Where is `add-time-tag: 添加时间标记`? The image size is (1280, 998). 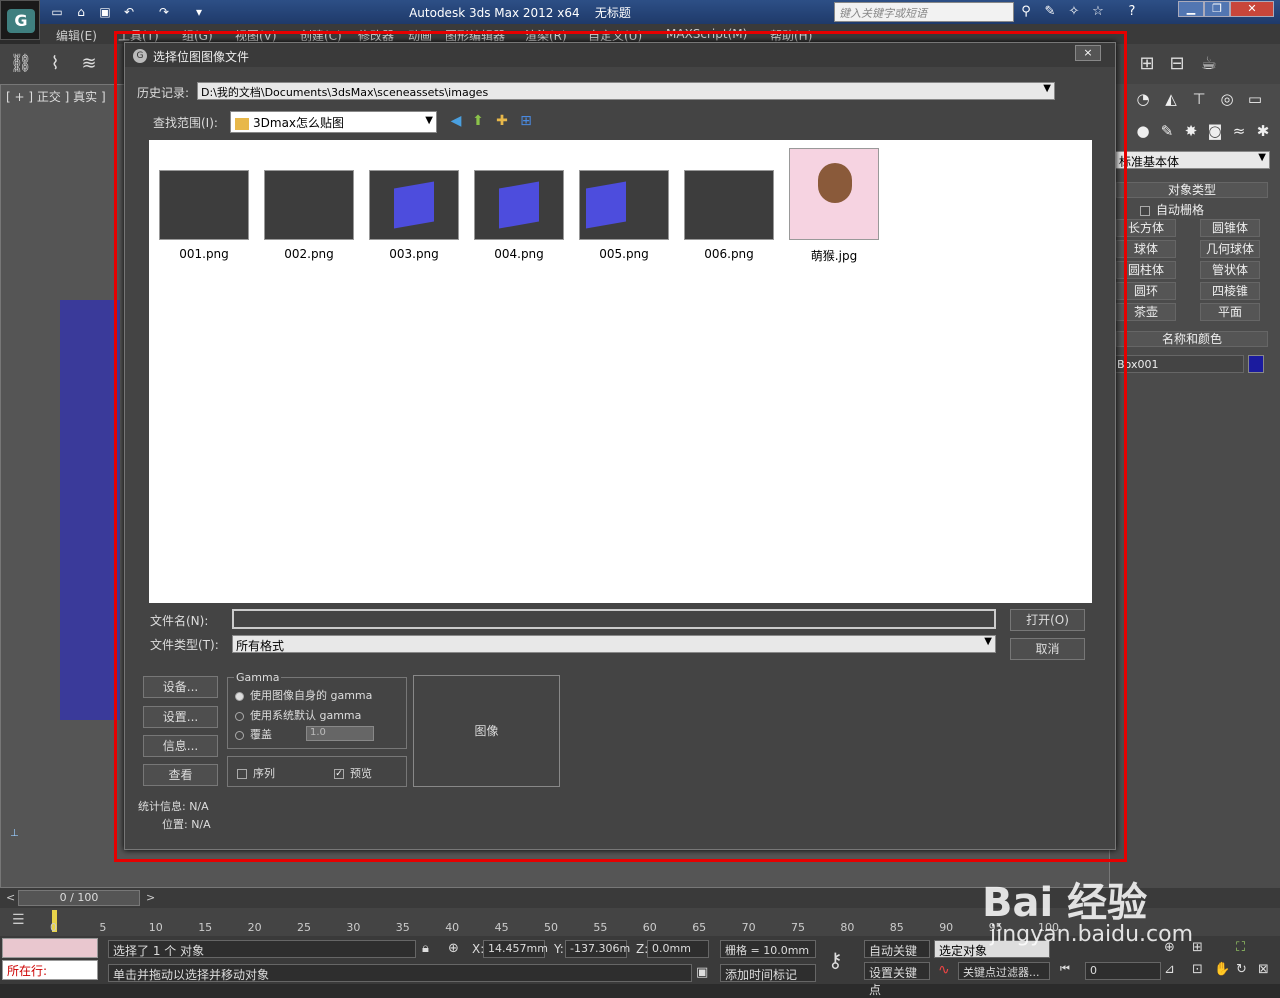
add-time-tag: 添加时间标记 is located at coordinates (768, 973).